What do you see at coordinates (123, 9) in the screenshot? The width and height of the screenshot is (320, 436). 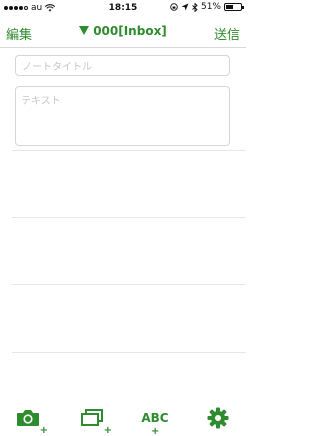 I see `status-bar: au 18:15 51%` at bounding box center [123, 9].